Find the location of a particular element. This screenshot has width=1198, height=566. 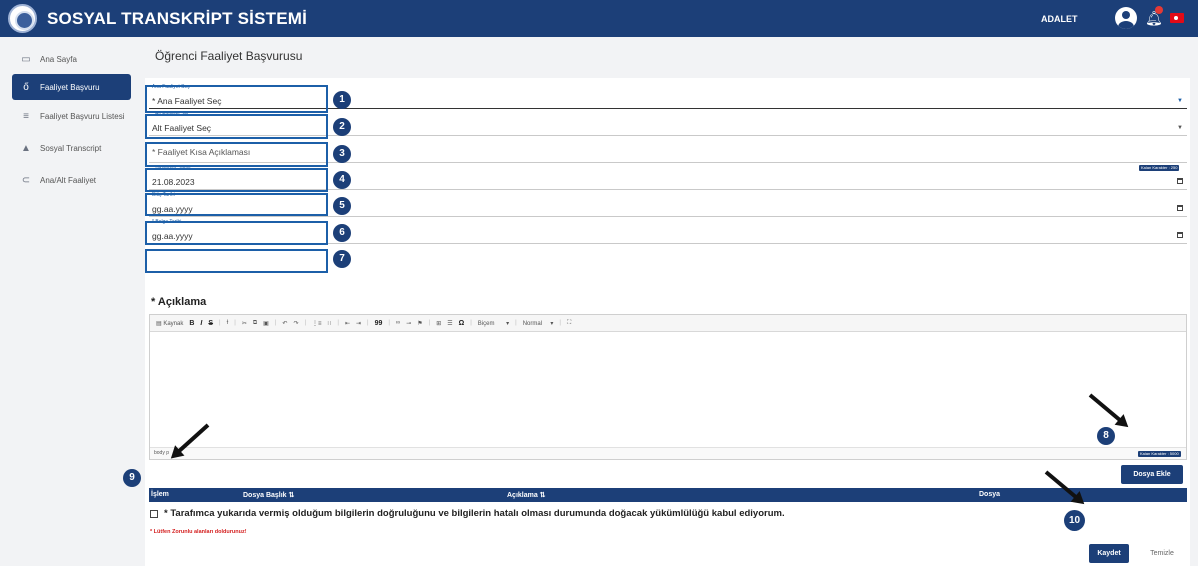

step-marker-10: 10 is located at coordinates (1074, 520).